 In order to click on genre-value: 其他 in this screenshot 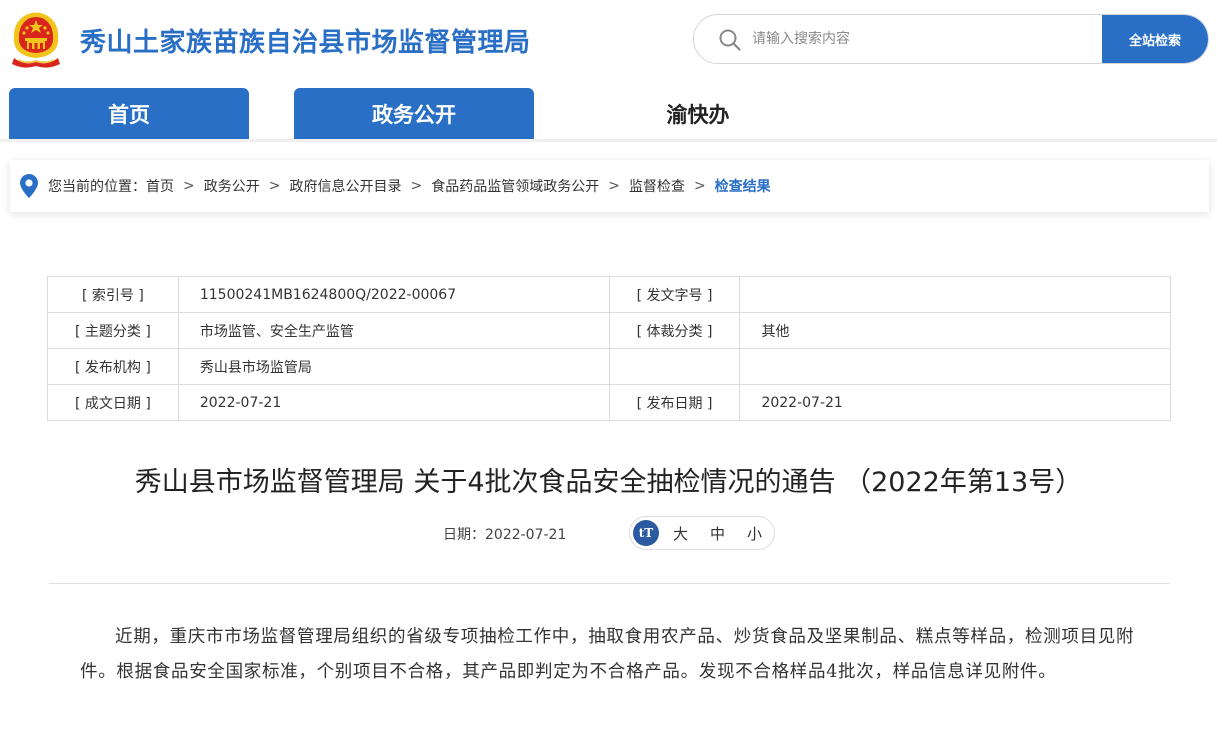, I will do `click(955, 330)`.